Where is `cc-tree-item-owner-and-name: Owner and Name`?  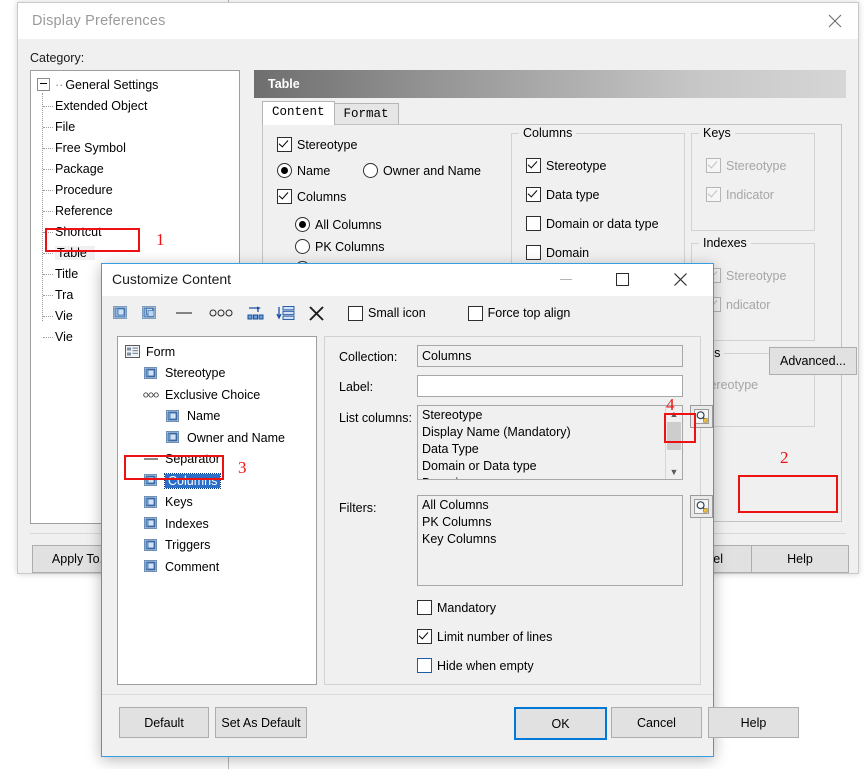
cc-tree-item-owner-and-name: Owner and Name is located at coordinates (217, 438).